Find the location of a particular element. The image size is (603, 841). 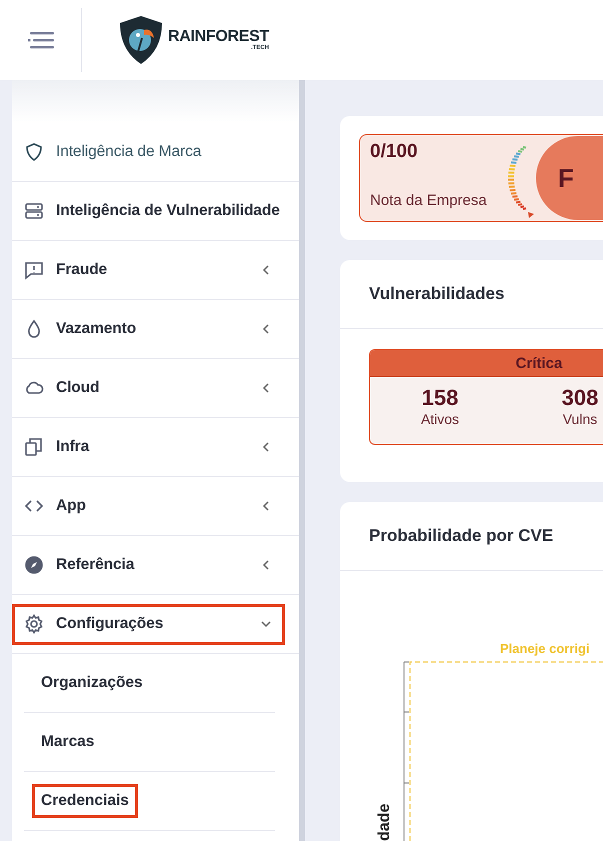

scrollbar is located at coordinates (302, 460).